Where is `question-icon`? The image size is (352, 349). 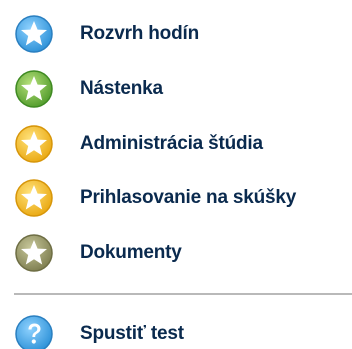 question-icon is located at coordinates (34, 332).